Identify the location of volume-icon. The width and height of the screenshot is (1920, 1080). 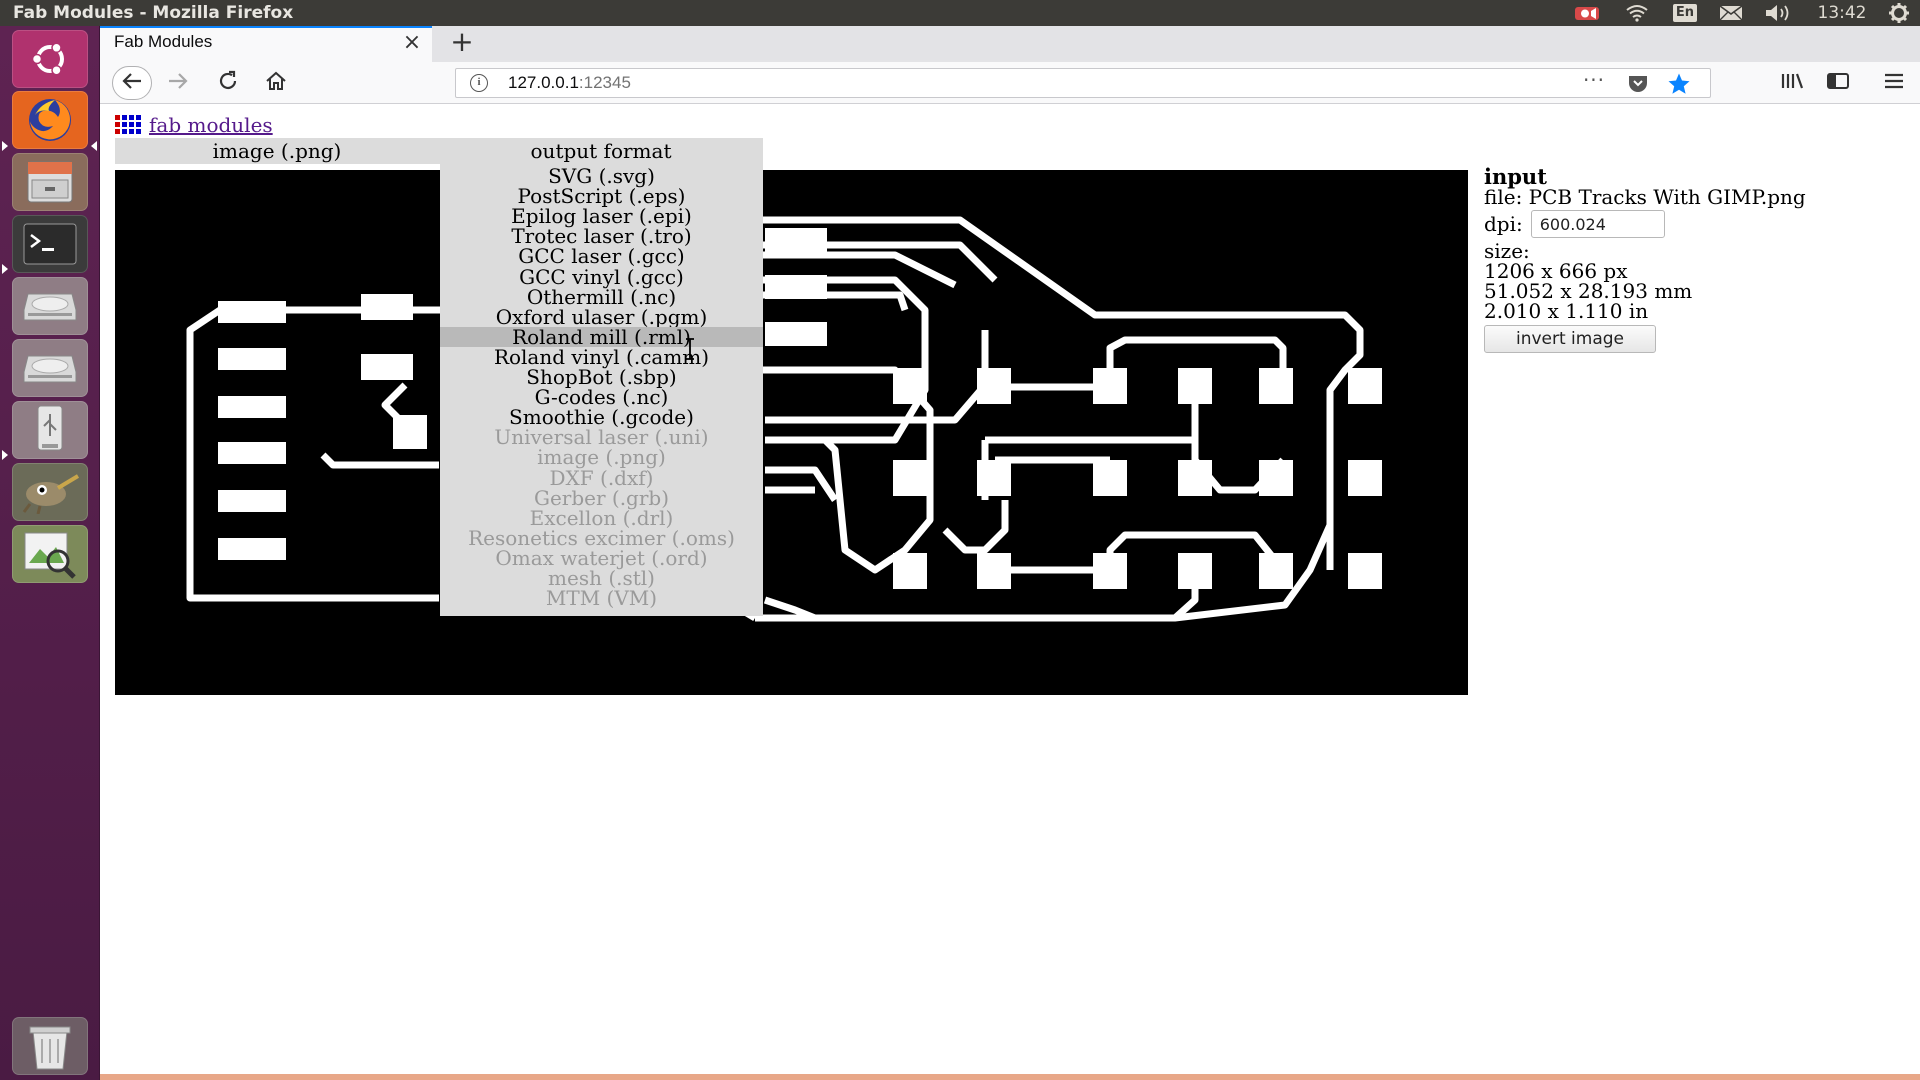
(1779, 13).